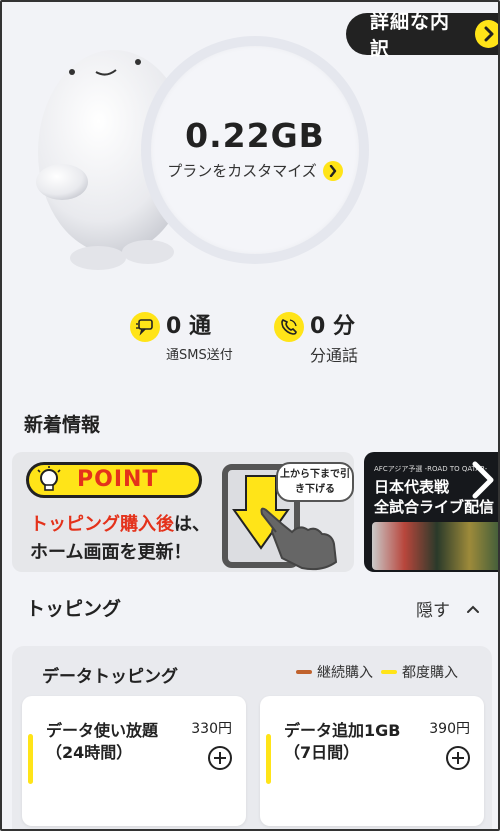 The width and height of the screenshot is (500, 831). Describe the element at coordinates (332, 326) in the screenshot. I see `call-minutes: 0 分` at that location.